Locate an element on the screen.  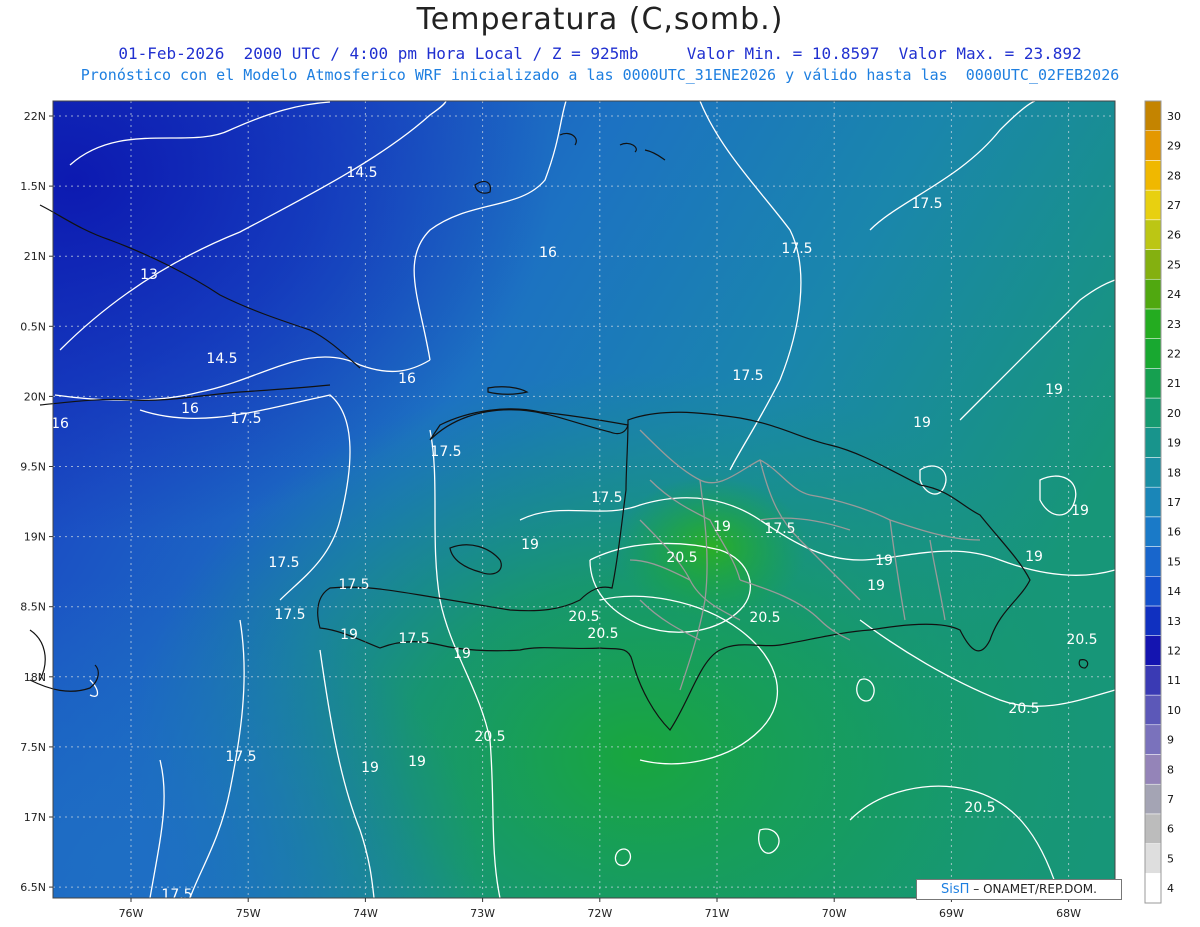
colorbar-label: 15 is located at coordinates (1174, 561).